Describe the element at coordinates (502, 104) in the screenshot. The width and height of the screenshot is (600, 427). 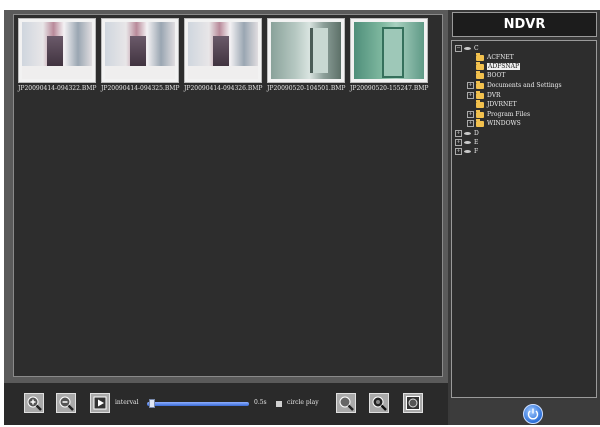
I see `tree-item-label: JDVRNET` at that location.